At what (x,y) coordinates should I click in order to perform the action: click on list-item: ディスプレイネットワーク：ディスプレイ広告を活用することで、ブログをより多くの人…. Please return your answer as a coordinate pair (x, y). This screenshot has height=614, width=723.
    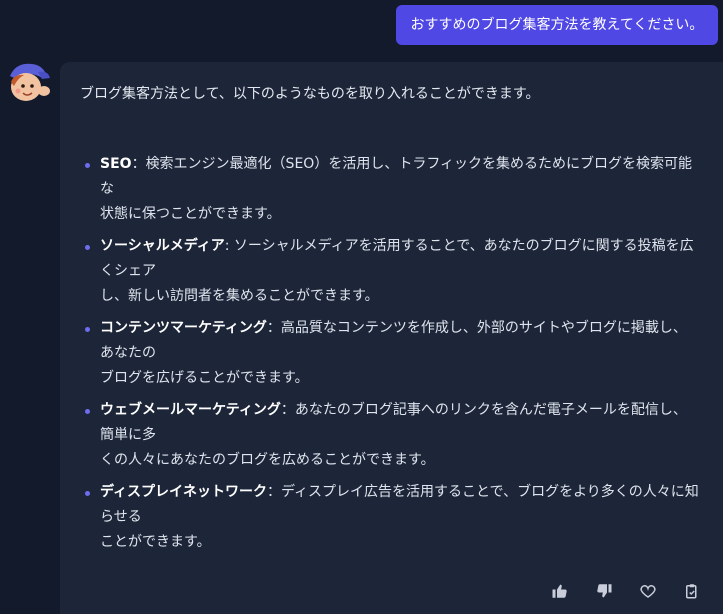
    Looking at the image, I should click on (390, 521).